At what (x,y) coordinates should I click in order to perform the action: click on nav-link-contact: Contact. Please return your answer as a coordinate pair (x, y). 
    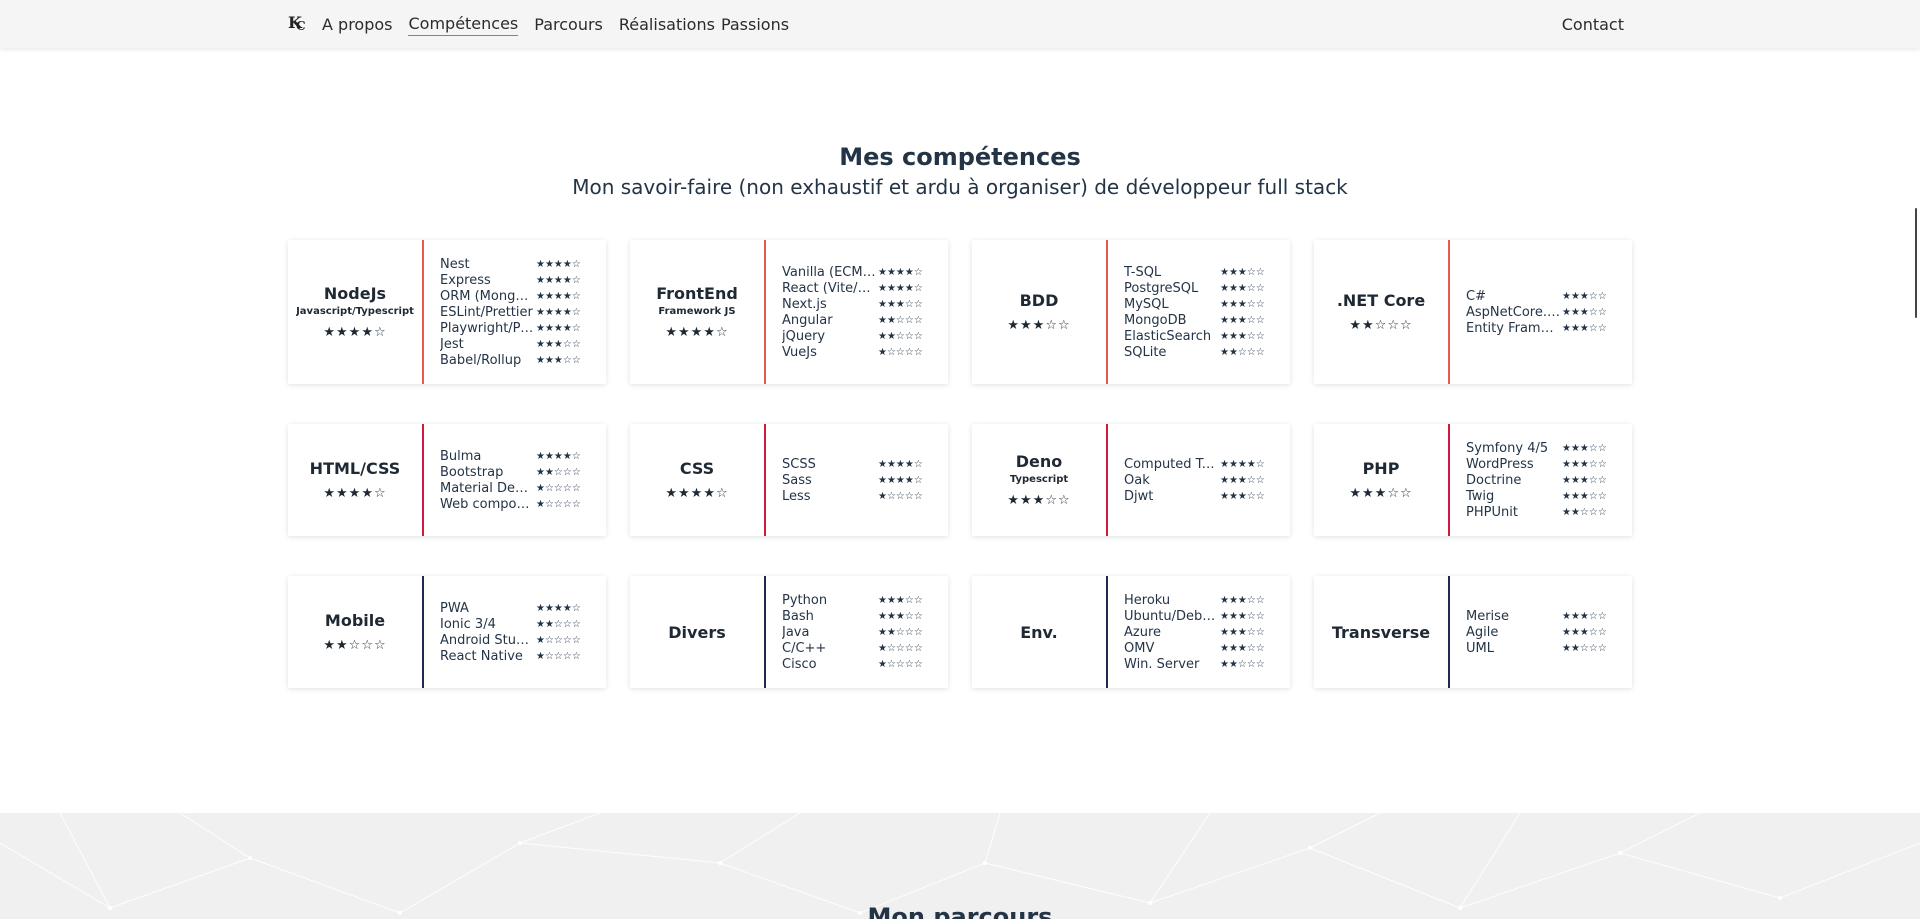
    Looking at the image, I should click on (1593, 24).